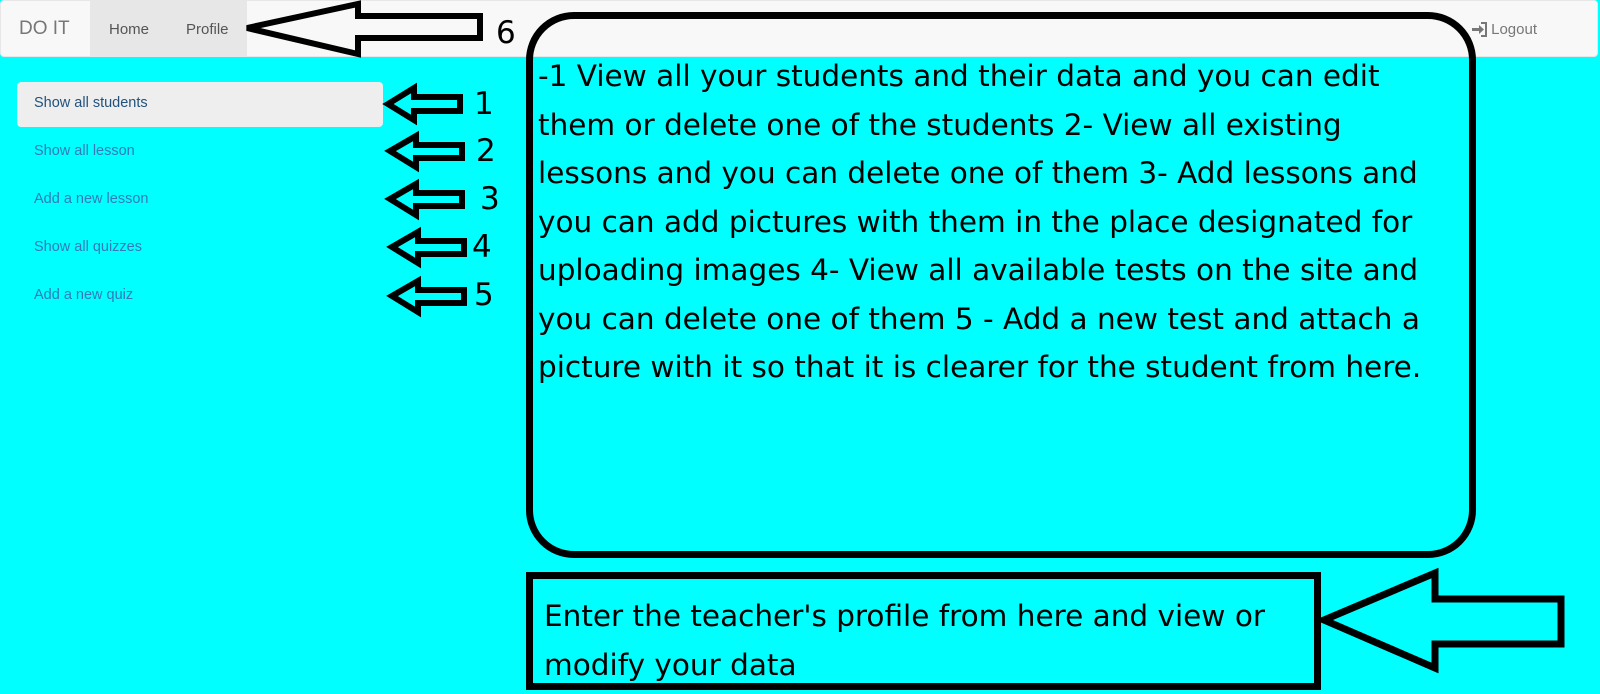  I want to click on sidebar-item-add-new-lesson: Add a new lesson, so click(200, 200).